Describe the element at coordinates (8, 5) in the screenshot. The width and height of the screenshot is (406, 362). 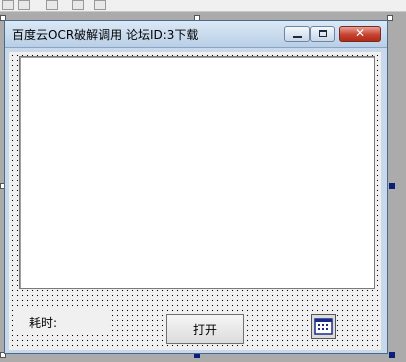
I see `align-left-icon` at that location.